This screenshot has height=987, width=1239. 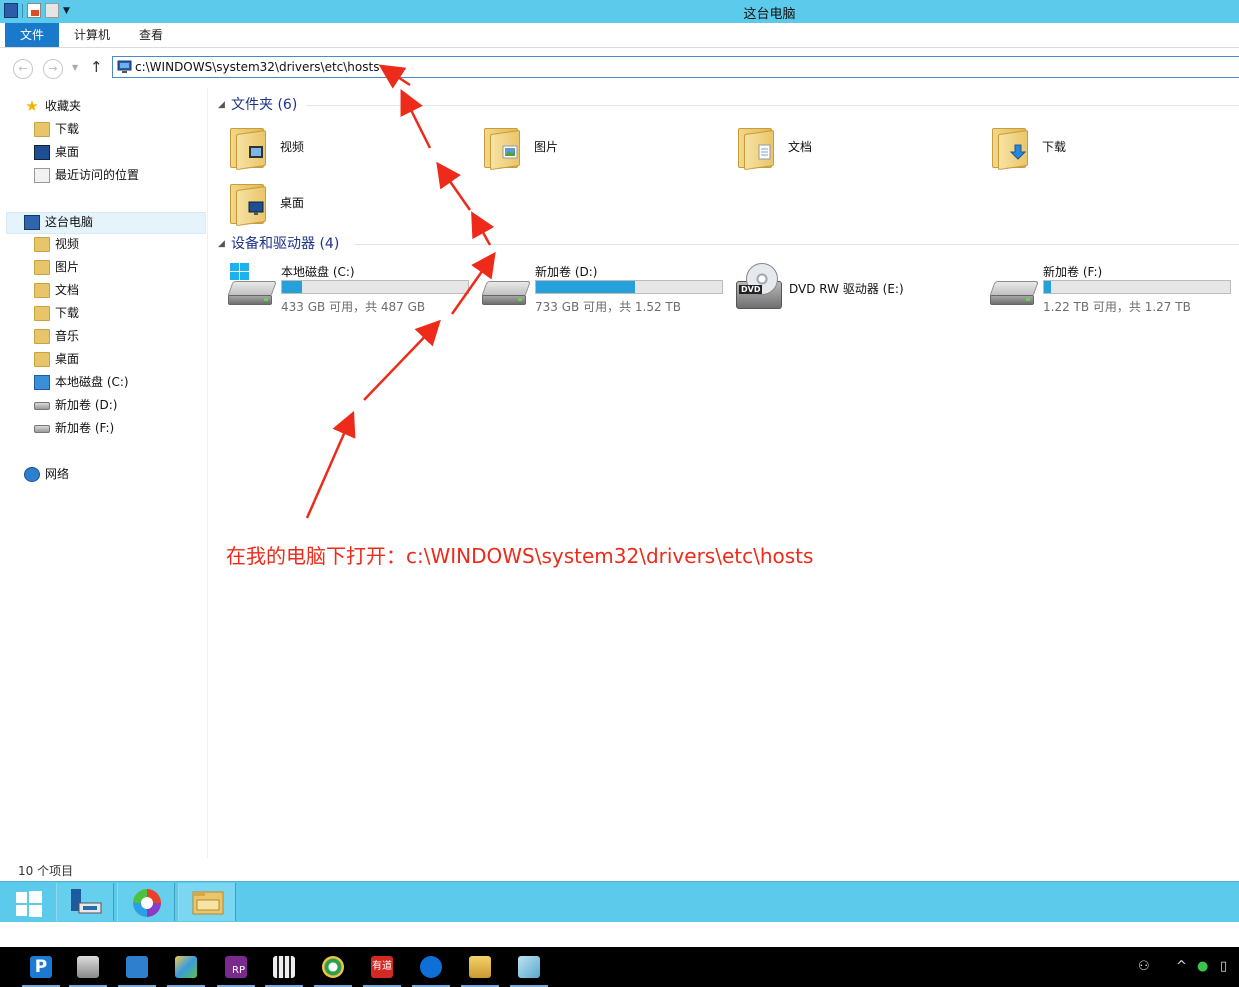 I want to click on taskbar-paint, so click(x=146, y=902).